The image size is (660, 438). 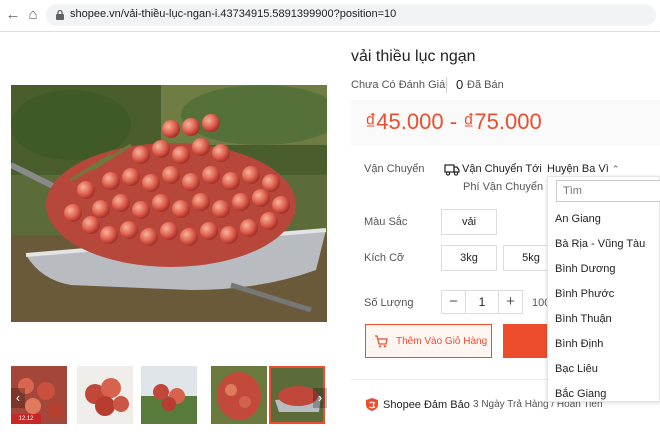 I want to click on sold-label: Đã Bán, so click(x=485, y=85).